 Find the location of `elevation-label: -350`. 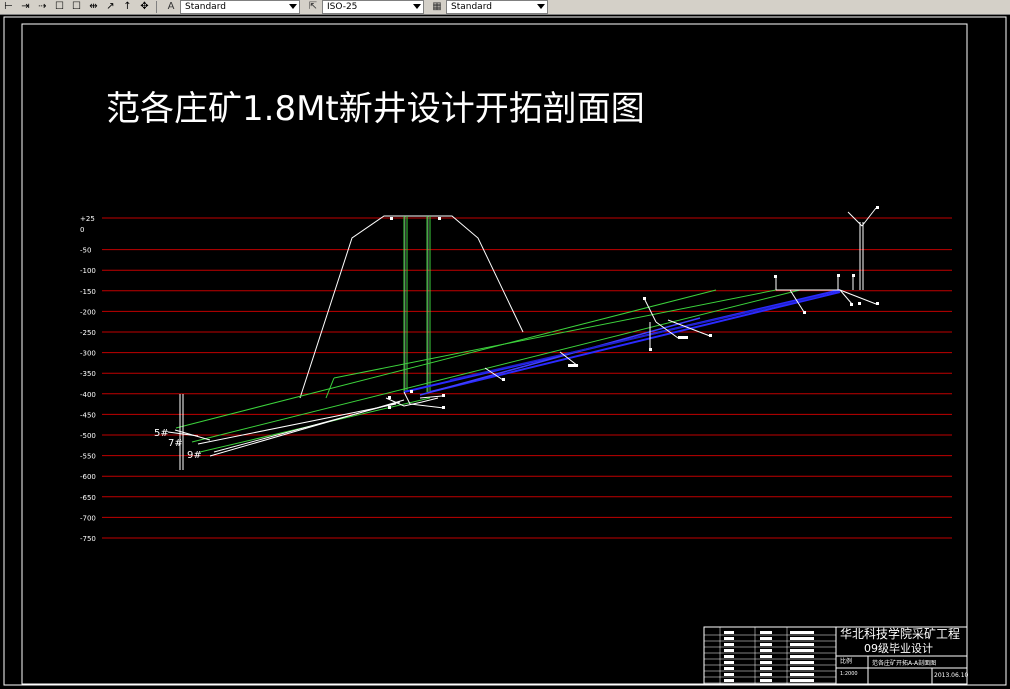

elevation-label: -350 is located at coordinates (88, 374).